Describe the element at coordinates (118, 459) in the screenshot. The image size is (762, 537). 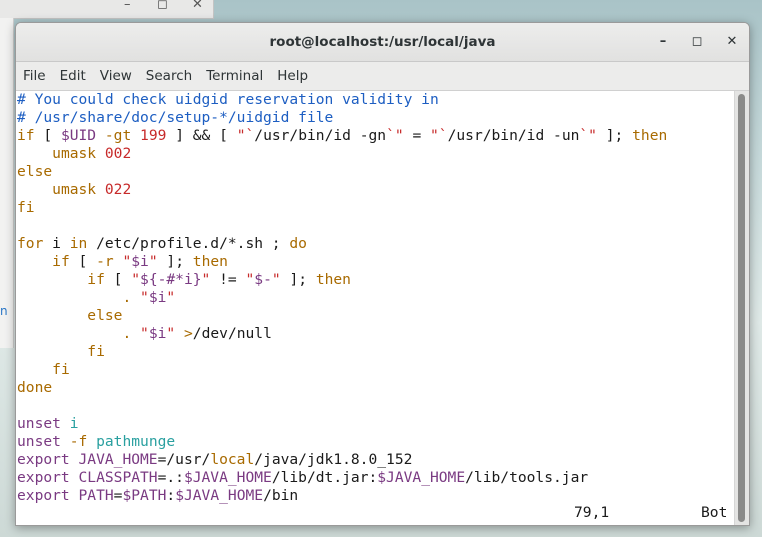
I see `code-token: JAVA_HOME` at that location.